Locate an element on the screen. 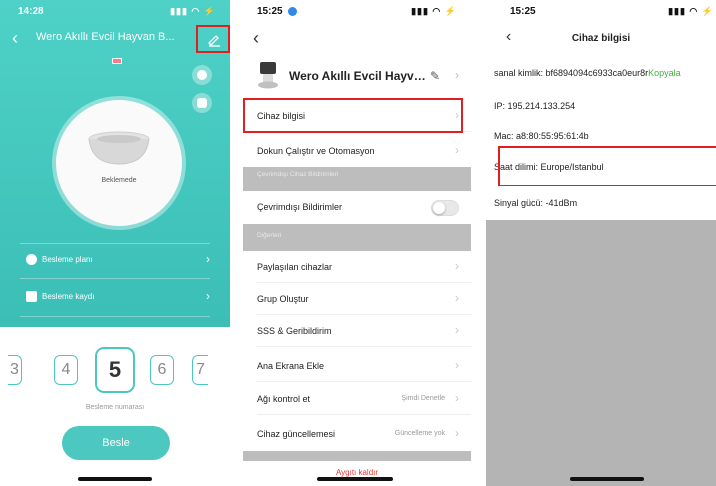 The height and width of the screenshot is (486, 716). section-header-offline: Çevrimdışı Cihaz Bildirimleri is located at coordinates (357, 179).